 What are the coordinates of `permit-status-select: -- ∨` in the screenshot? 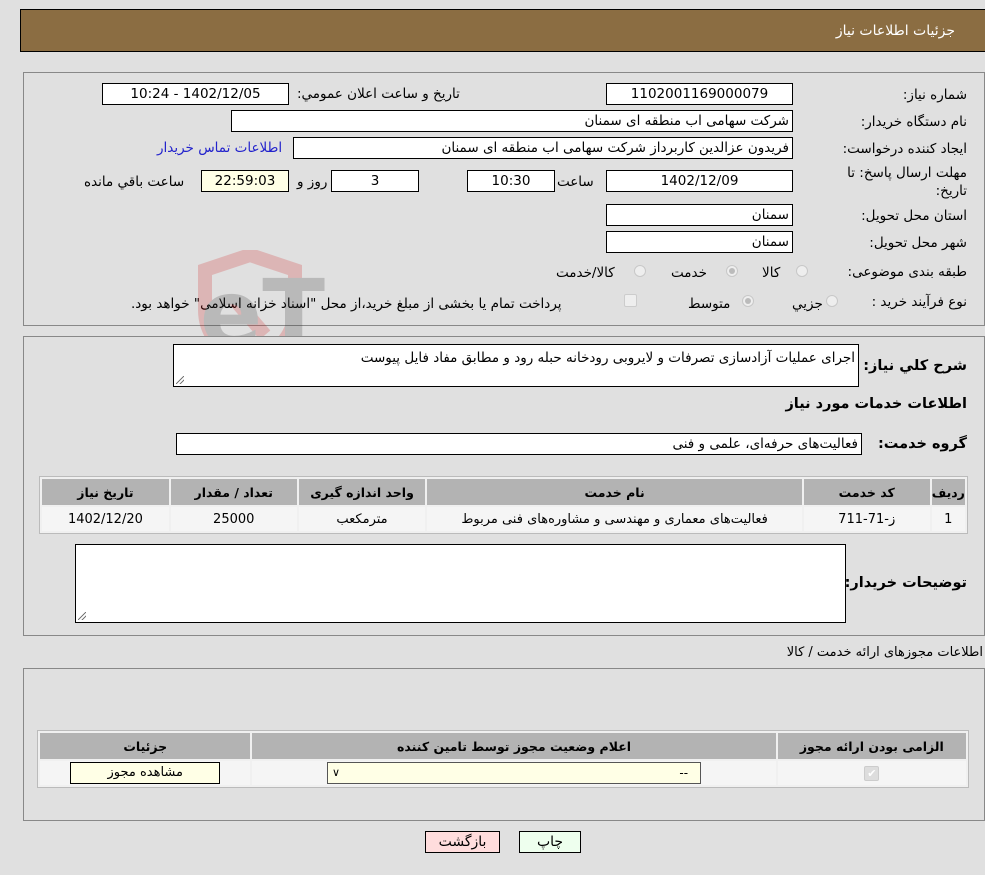 It's located at (514, 773).